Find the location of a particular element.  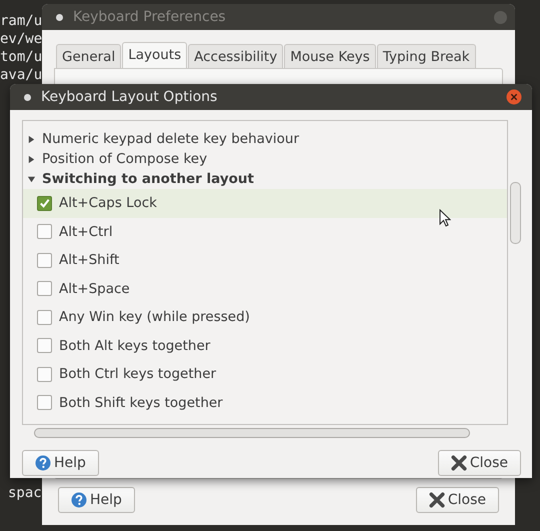

terminal-text: ram/u is located at coordinates (21, 21).